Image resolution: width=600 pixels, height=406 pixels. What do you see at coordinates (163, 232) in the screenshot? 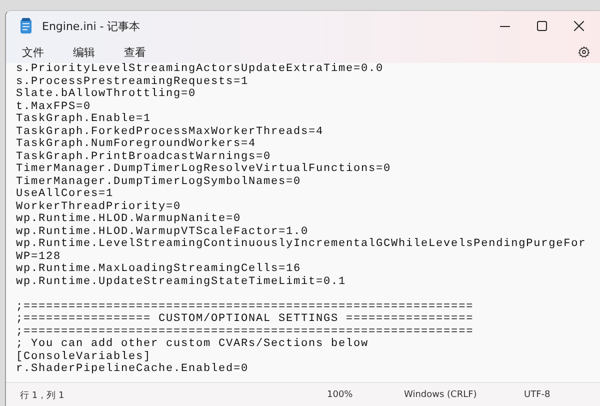
I see `text-line: wp.Runtime.HLOD.WarmupVTScaleFactor=1.0` at bounding box center [163, 232].